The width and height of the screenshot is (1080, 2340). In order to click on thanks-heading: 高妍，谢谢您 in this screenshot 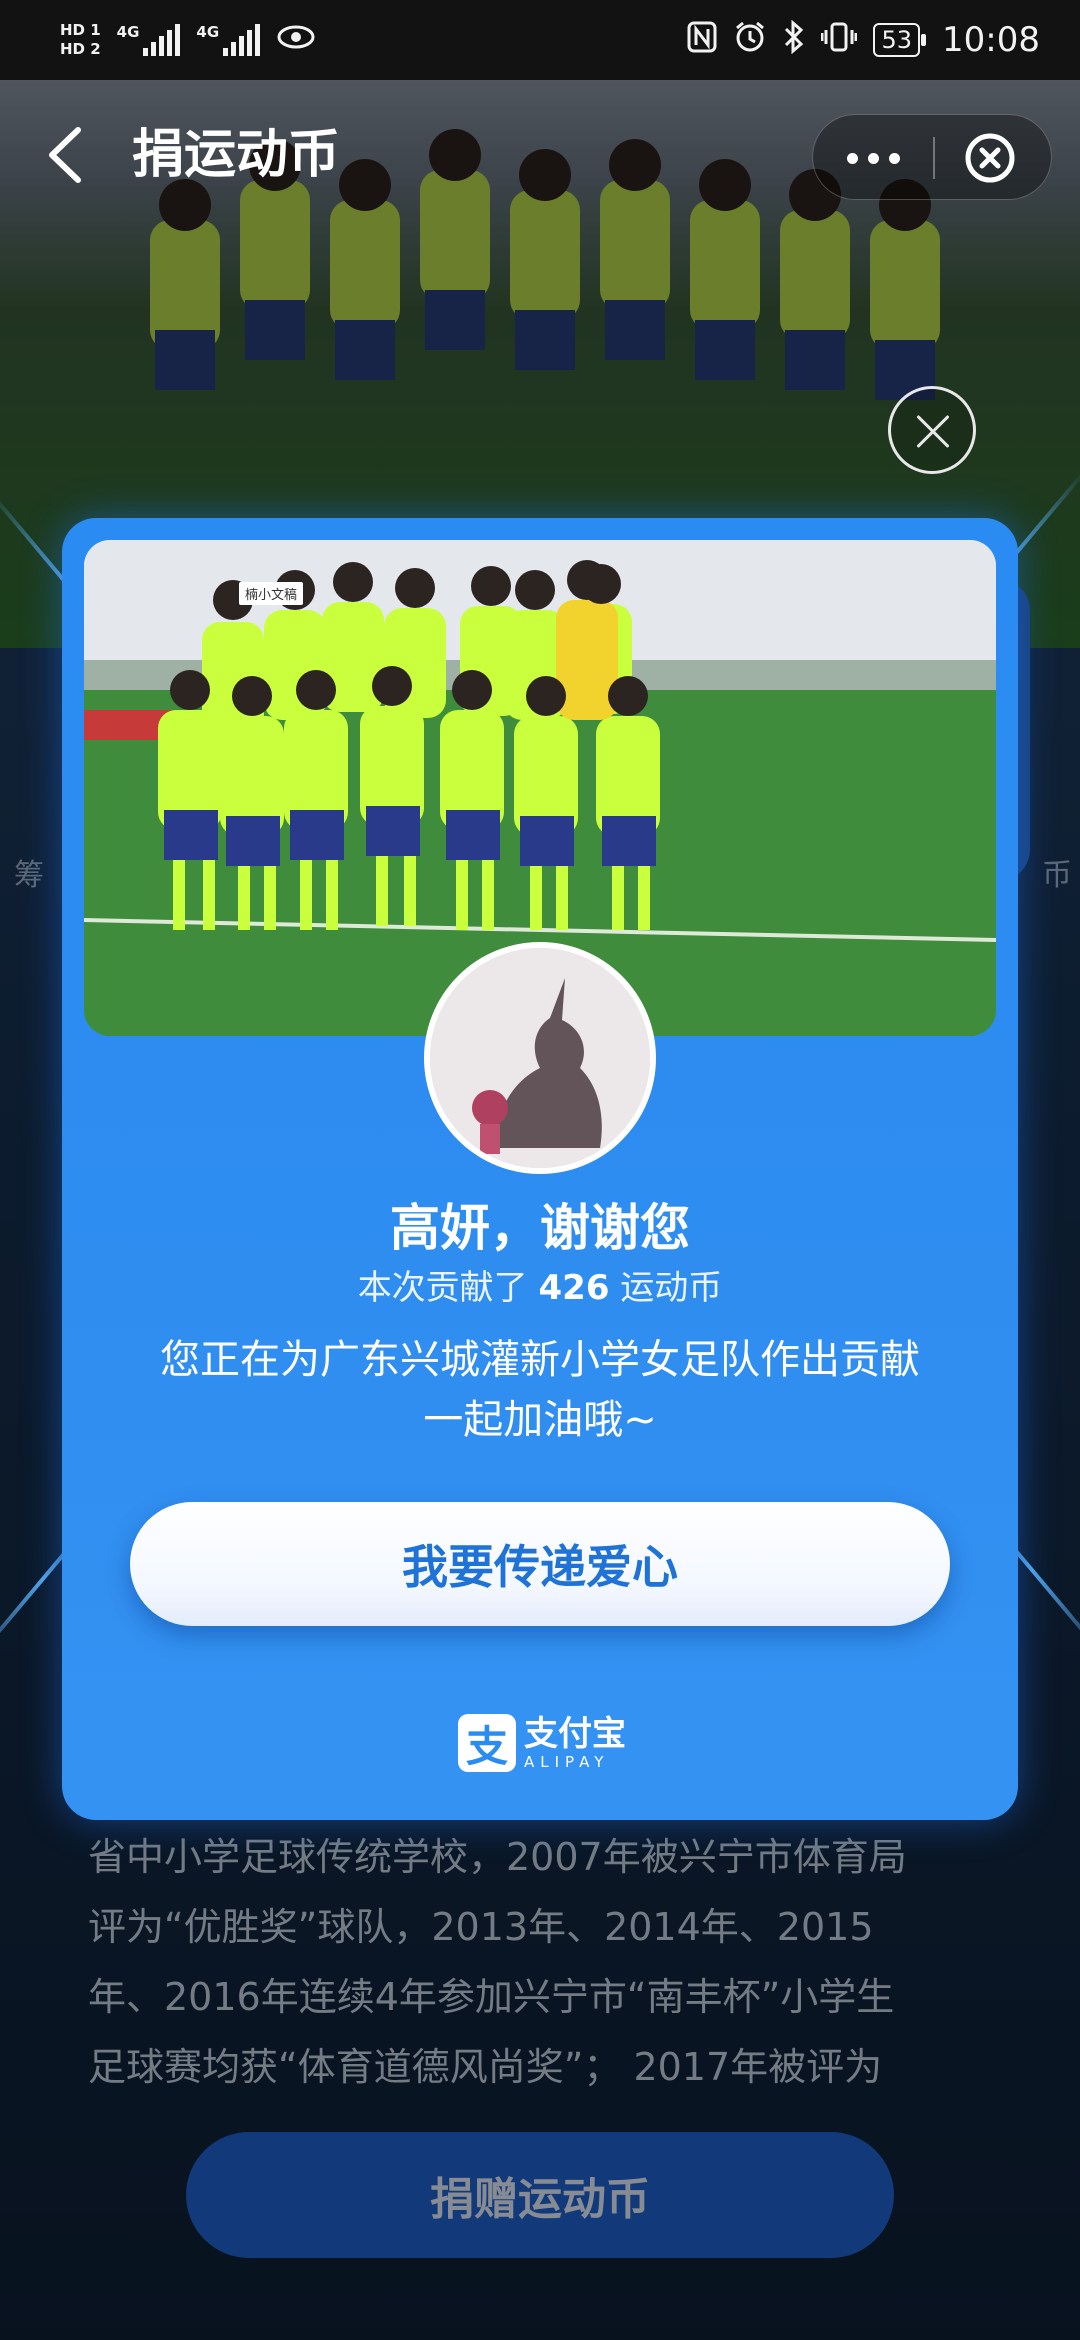, I will do `click(540, 1228)`.